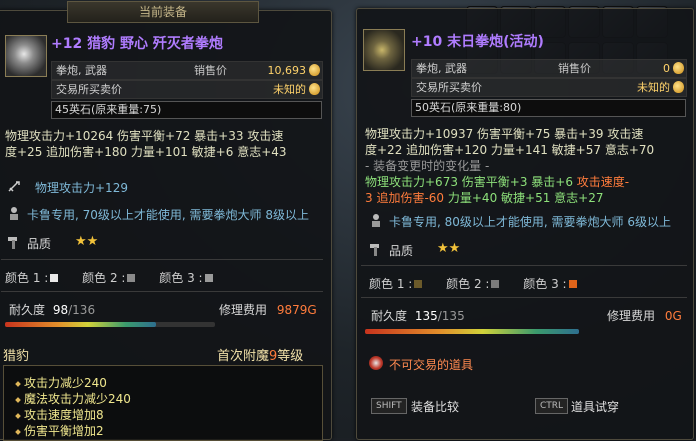 The height and width of the screenshot is (441, 696). I want to click on change-negative-1: 攻击速度-, so click(603, 182).